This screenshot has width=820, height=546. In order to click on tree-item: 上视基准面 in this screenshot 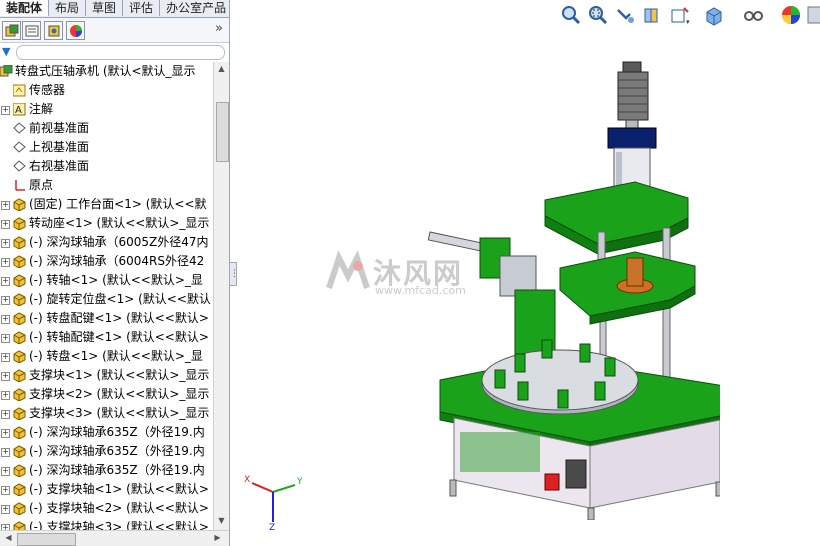, I will do `click(107, 147)`.